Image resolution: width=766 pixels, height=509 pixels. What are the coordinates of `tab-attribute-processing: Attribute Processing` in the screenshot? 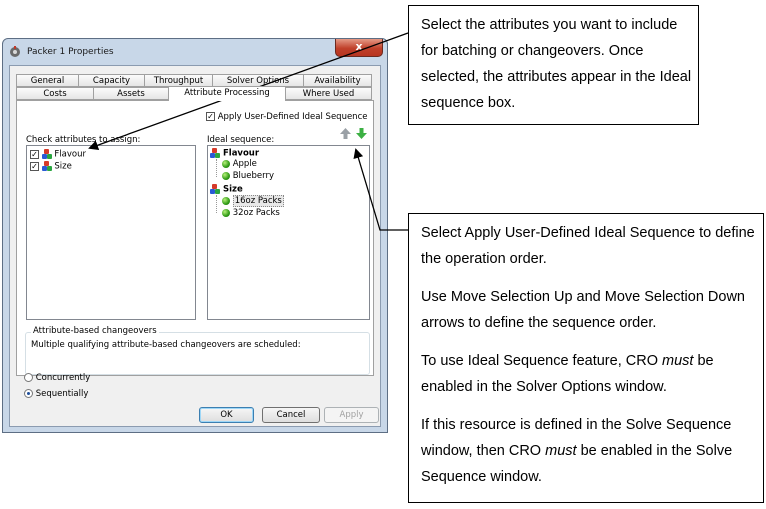 It's located at (227, 93).